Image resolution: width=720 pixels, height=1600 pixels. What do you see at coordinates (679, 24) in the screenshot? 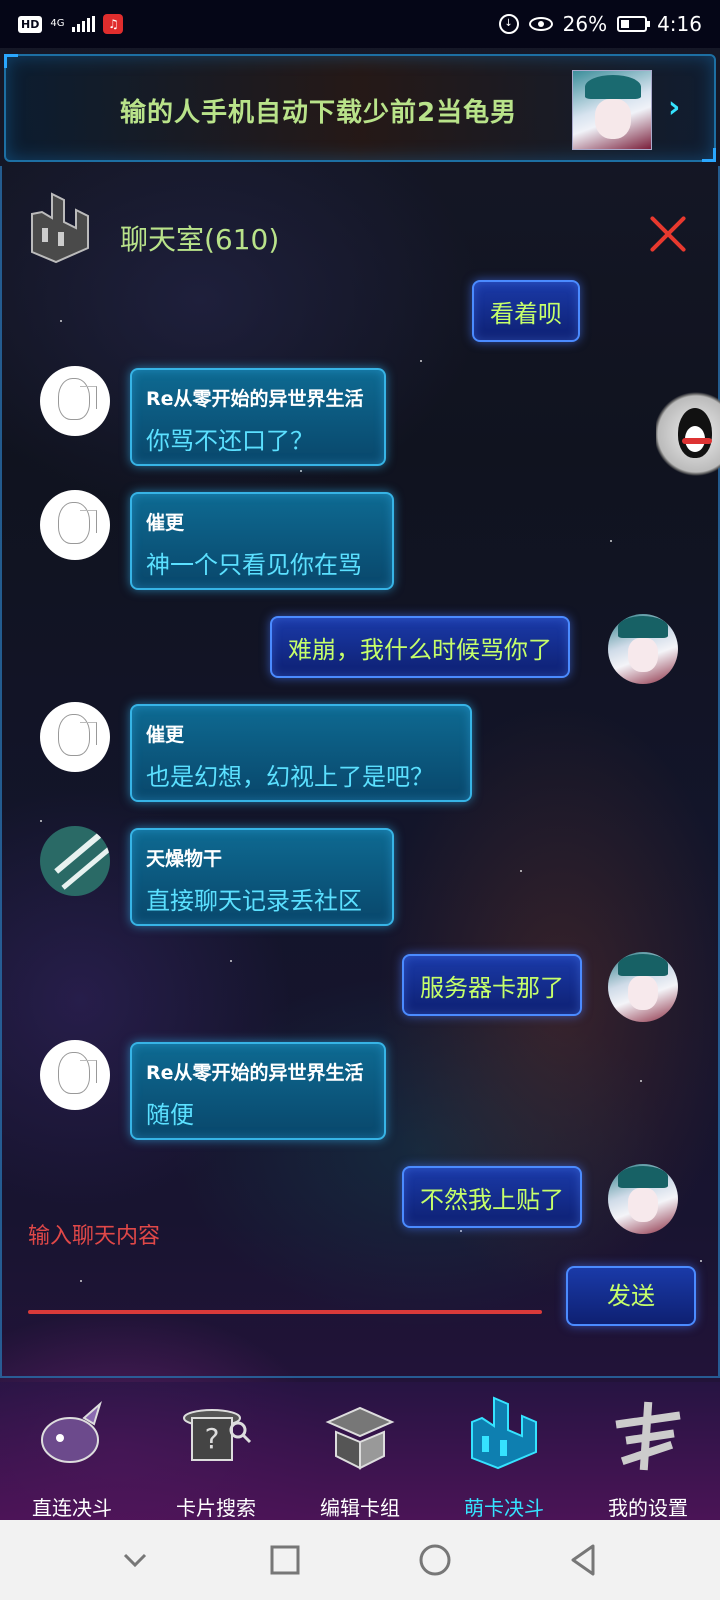
I see `clock: 4:16` at bounding box center [679, 24].